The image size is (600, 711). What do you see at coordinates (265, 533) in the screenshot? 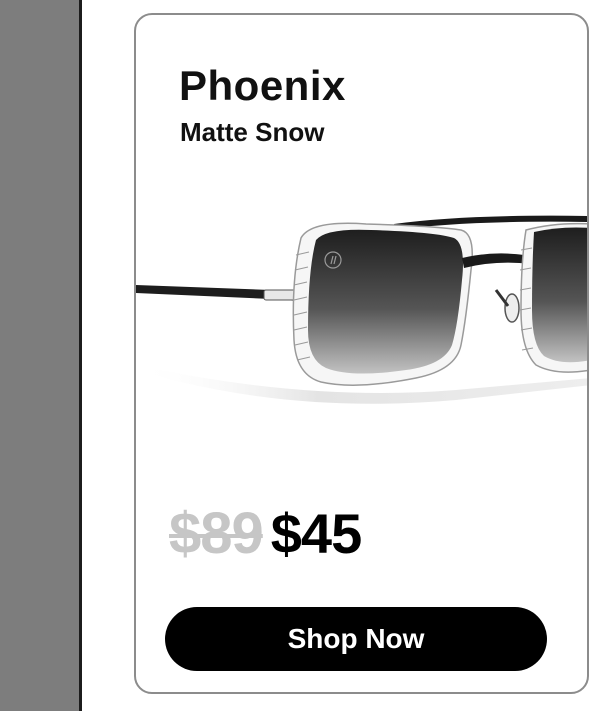
I see `price-row: $89 $45` at bounding box center [265, 533].